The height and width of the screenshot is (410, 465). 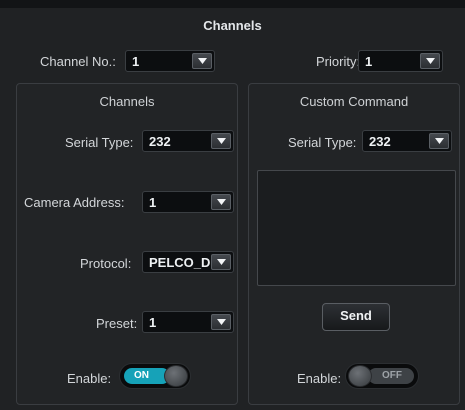 I want to click on channel-no-value: 1, so click(x=136, y=61).